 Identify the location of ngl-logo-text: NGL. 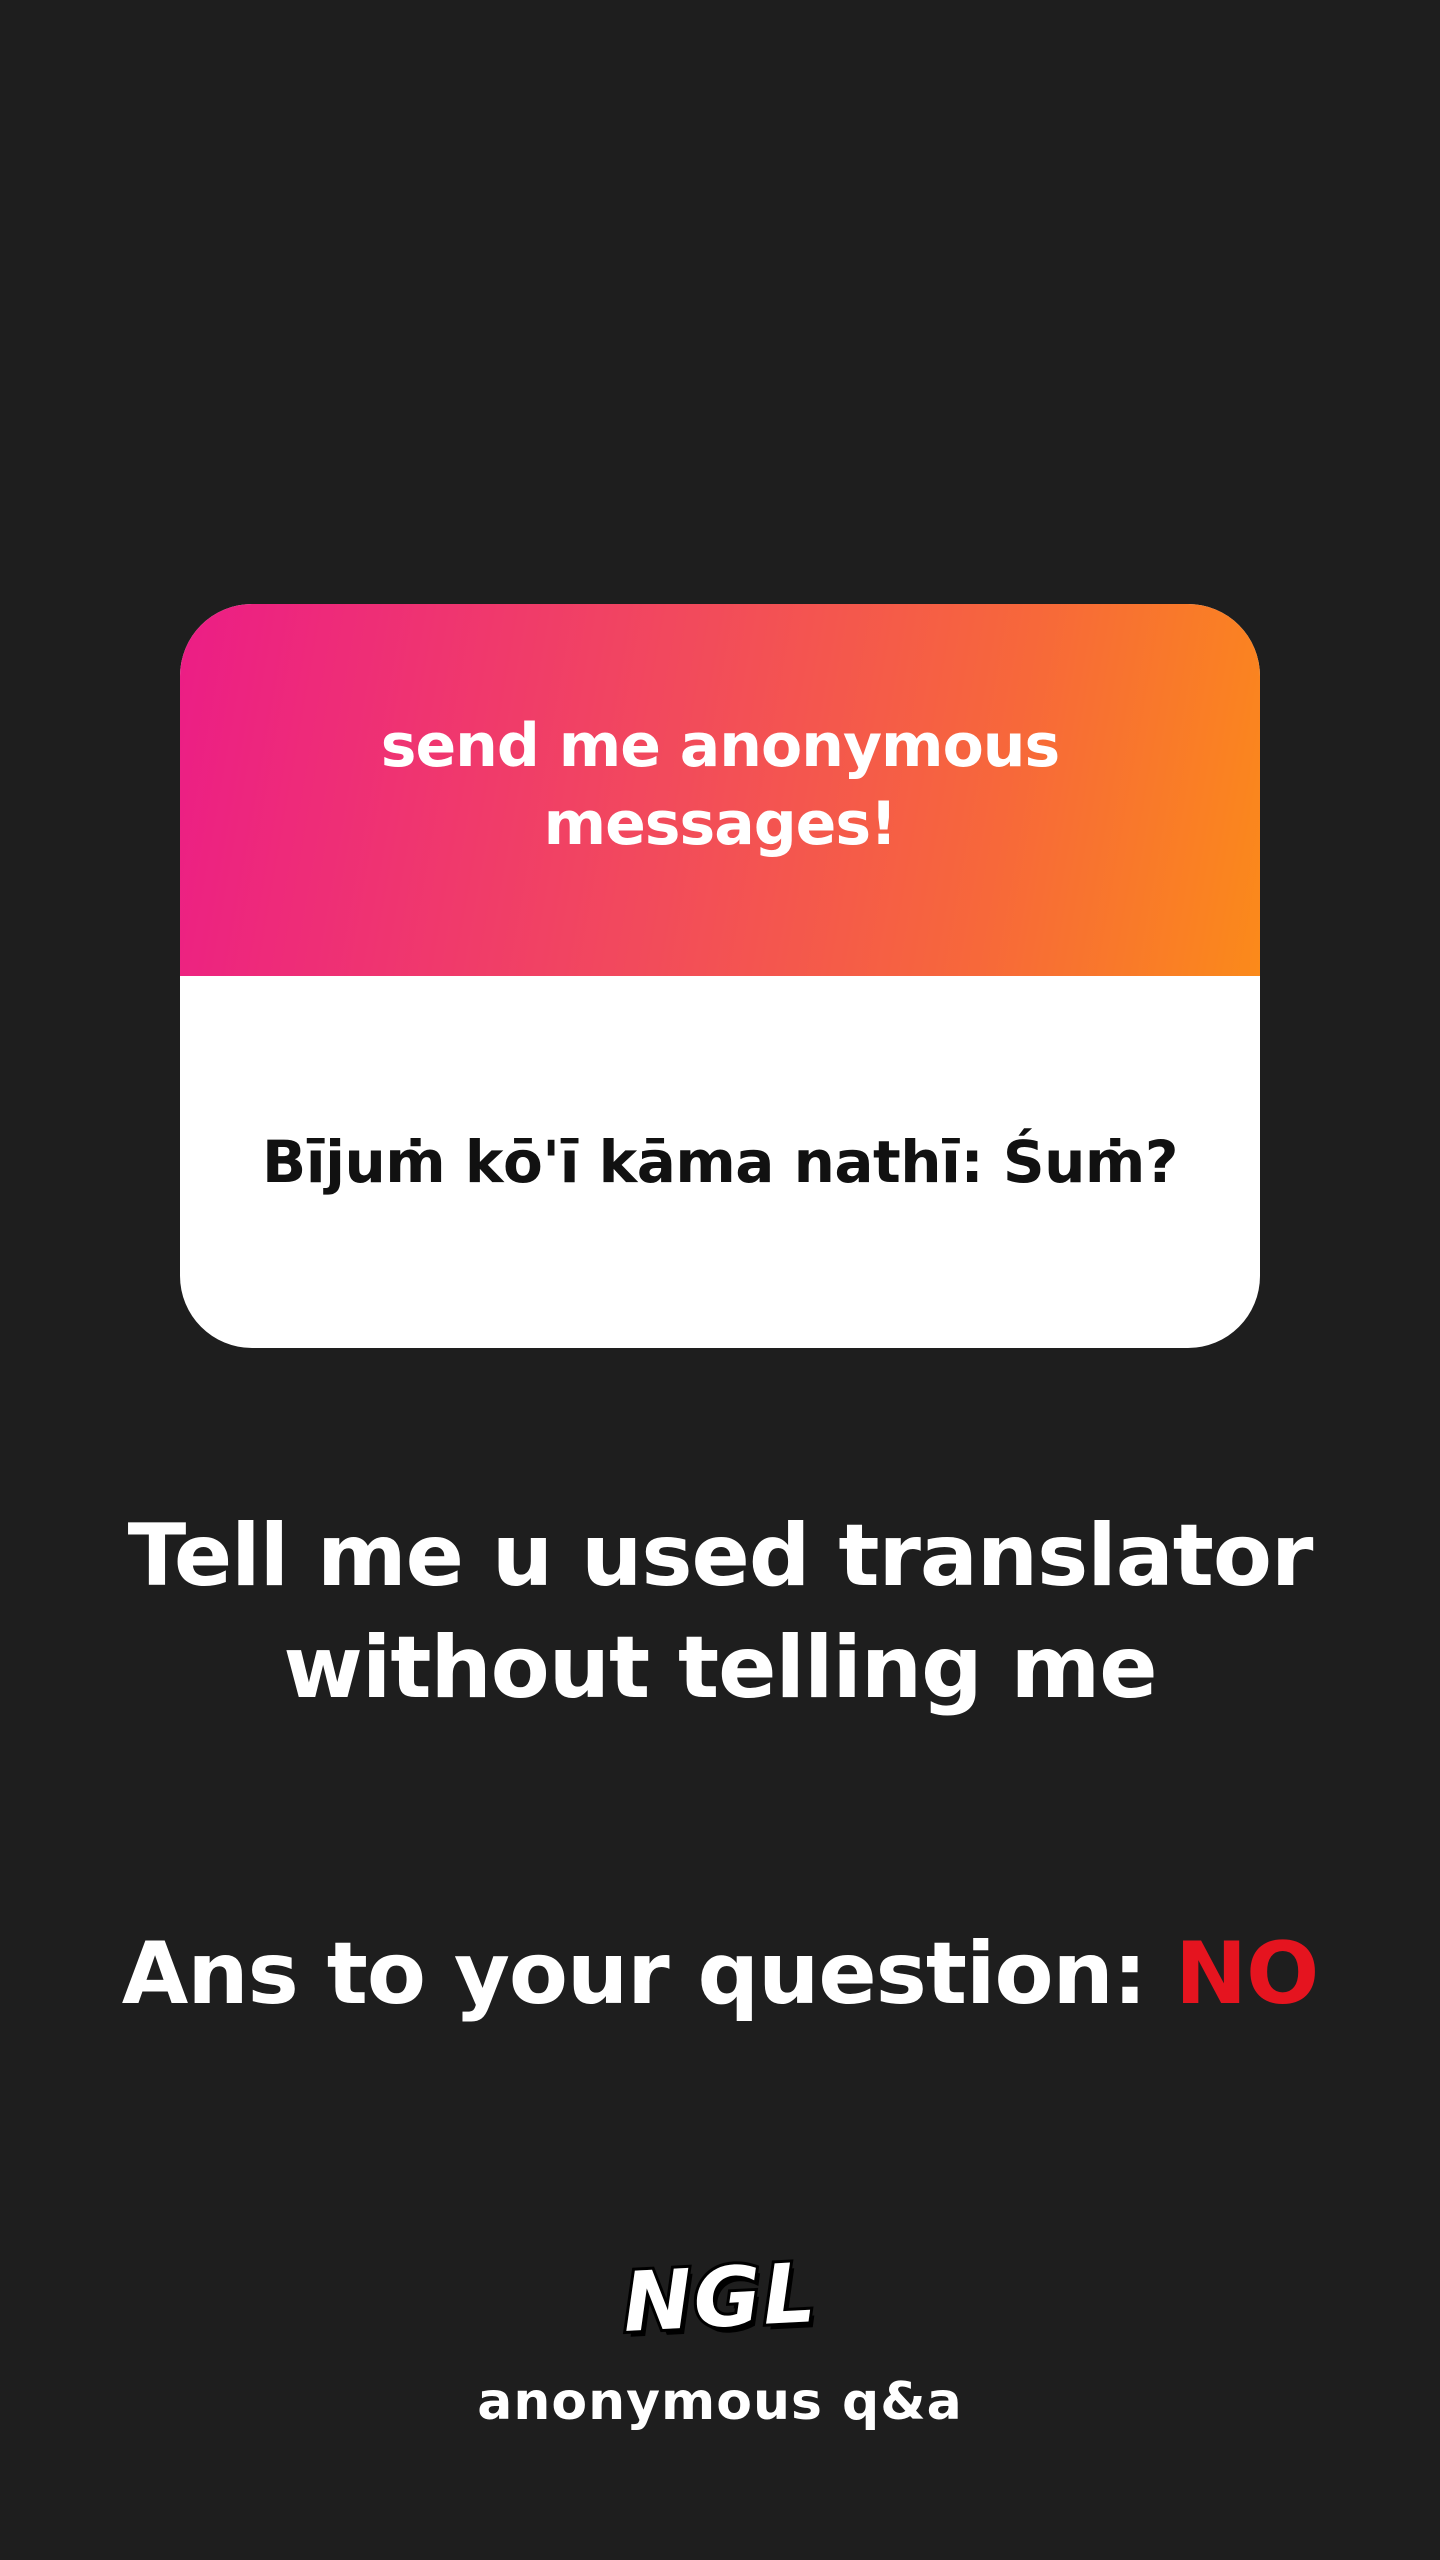
(720, 2297).